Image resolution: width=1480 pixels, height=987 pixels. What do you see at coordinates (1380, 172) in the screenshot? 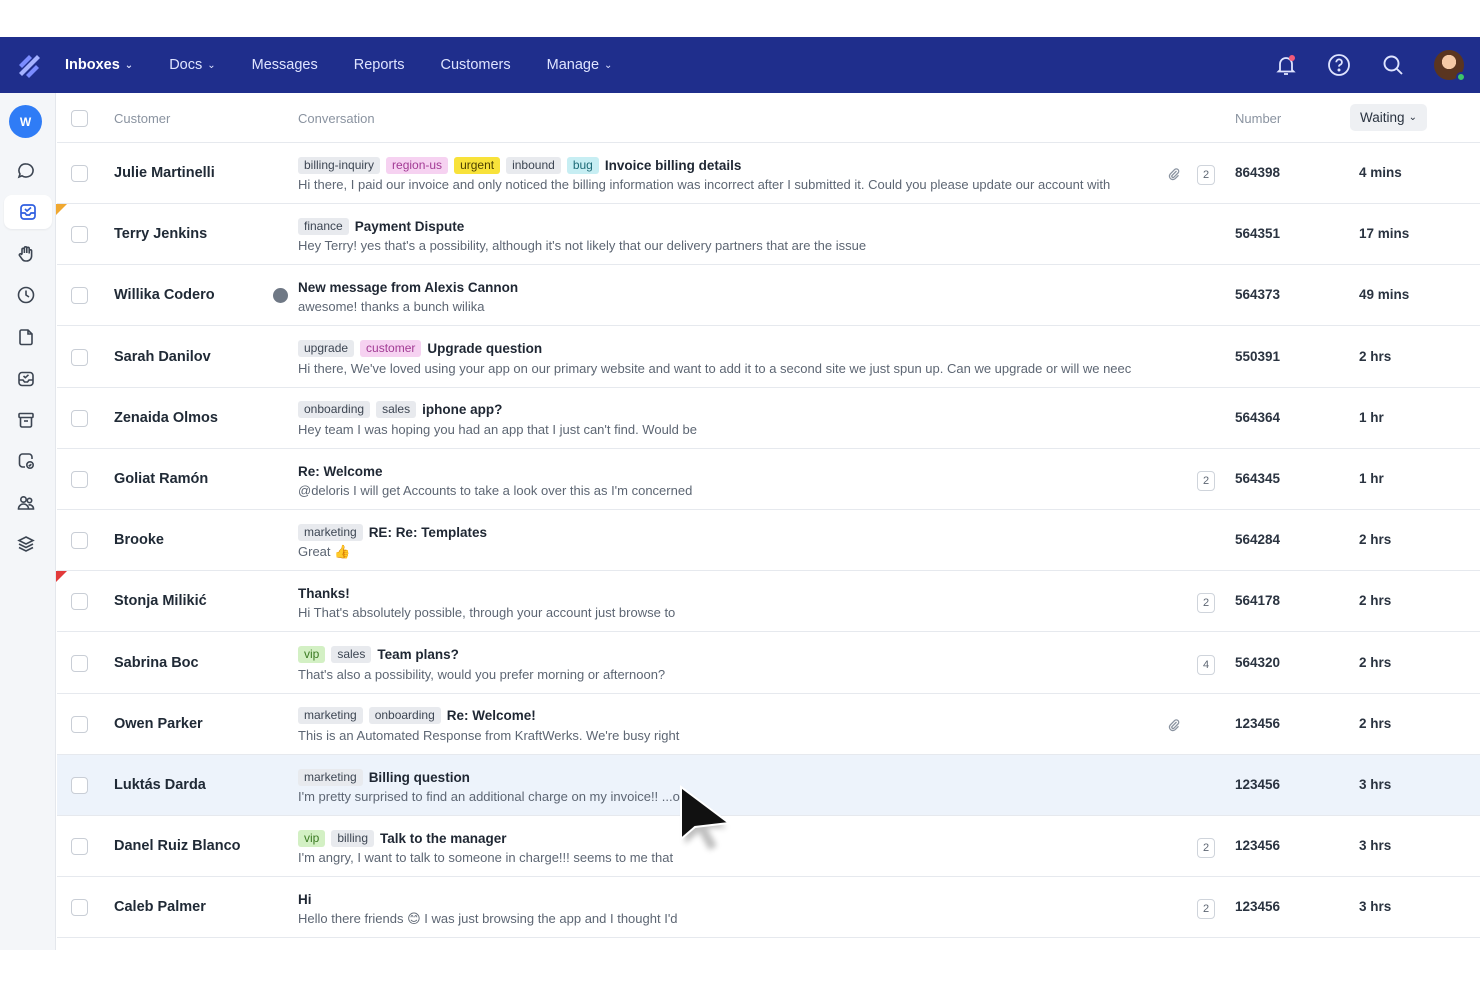
I see `waiting-time: 4 mins` at bounding box center [1380, 172].